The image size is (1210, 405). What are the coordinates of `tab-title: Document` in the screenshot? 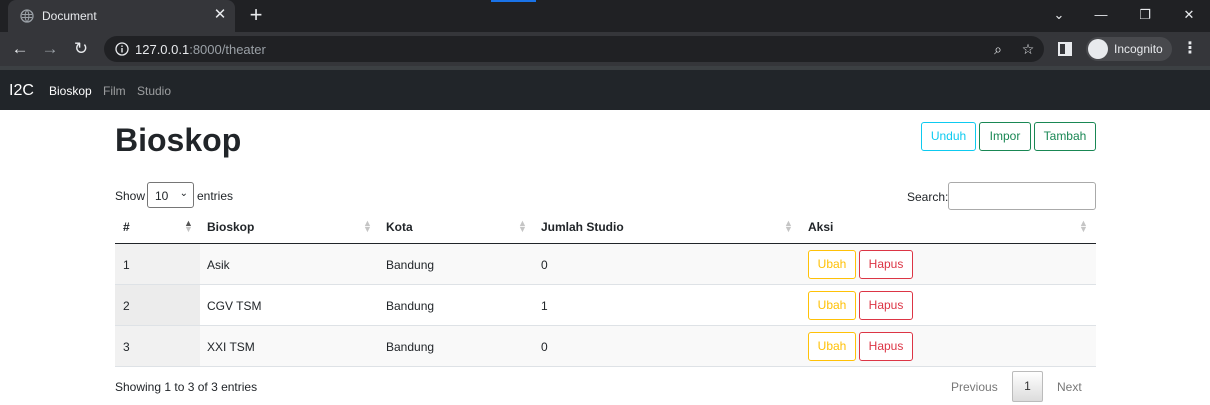 It's located at (69, 16).